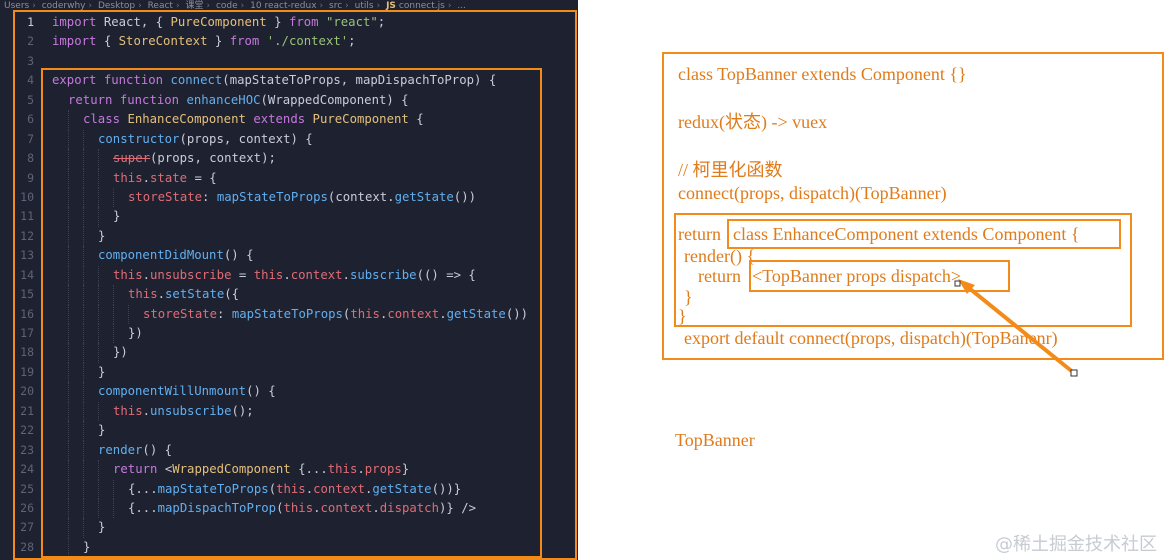 This screenshot has width=1169, height=560. What do you see at coordinates (1076, 544) in the screenshot?
I see `watermark: @稀土掘金技术社区` at bounding box center [1076, 544].